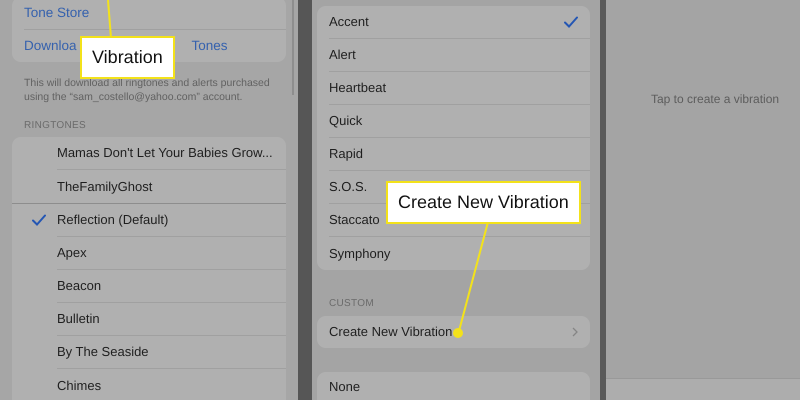 The height and width of the screenshot is (400, 800). Describe the element at coordinates (715, 99) in the screenshot. I see `hint-text: Tap to create a vibration` at that location.